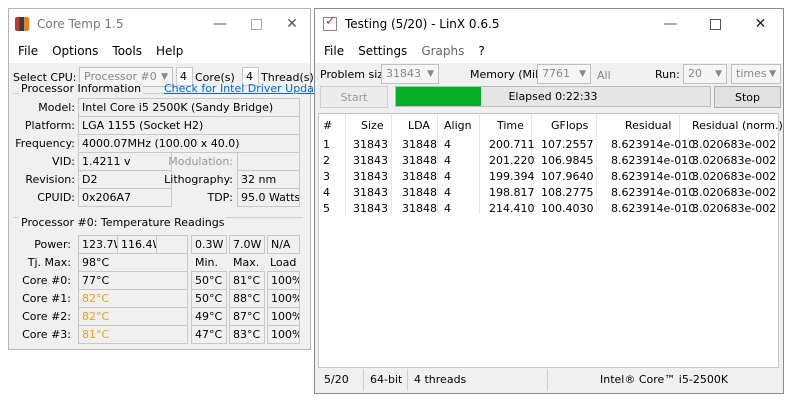 The image size is (800, 402). What do you see at coordinates (604, 75) in the screenshot?
I see `all-label: All` at bounding box center [604, 75].